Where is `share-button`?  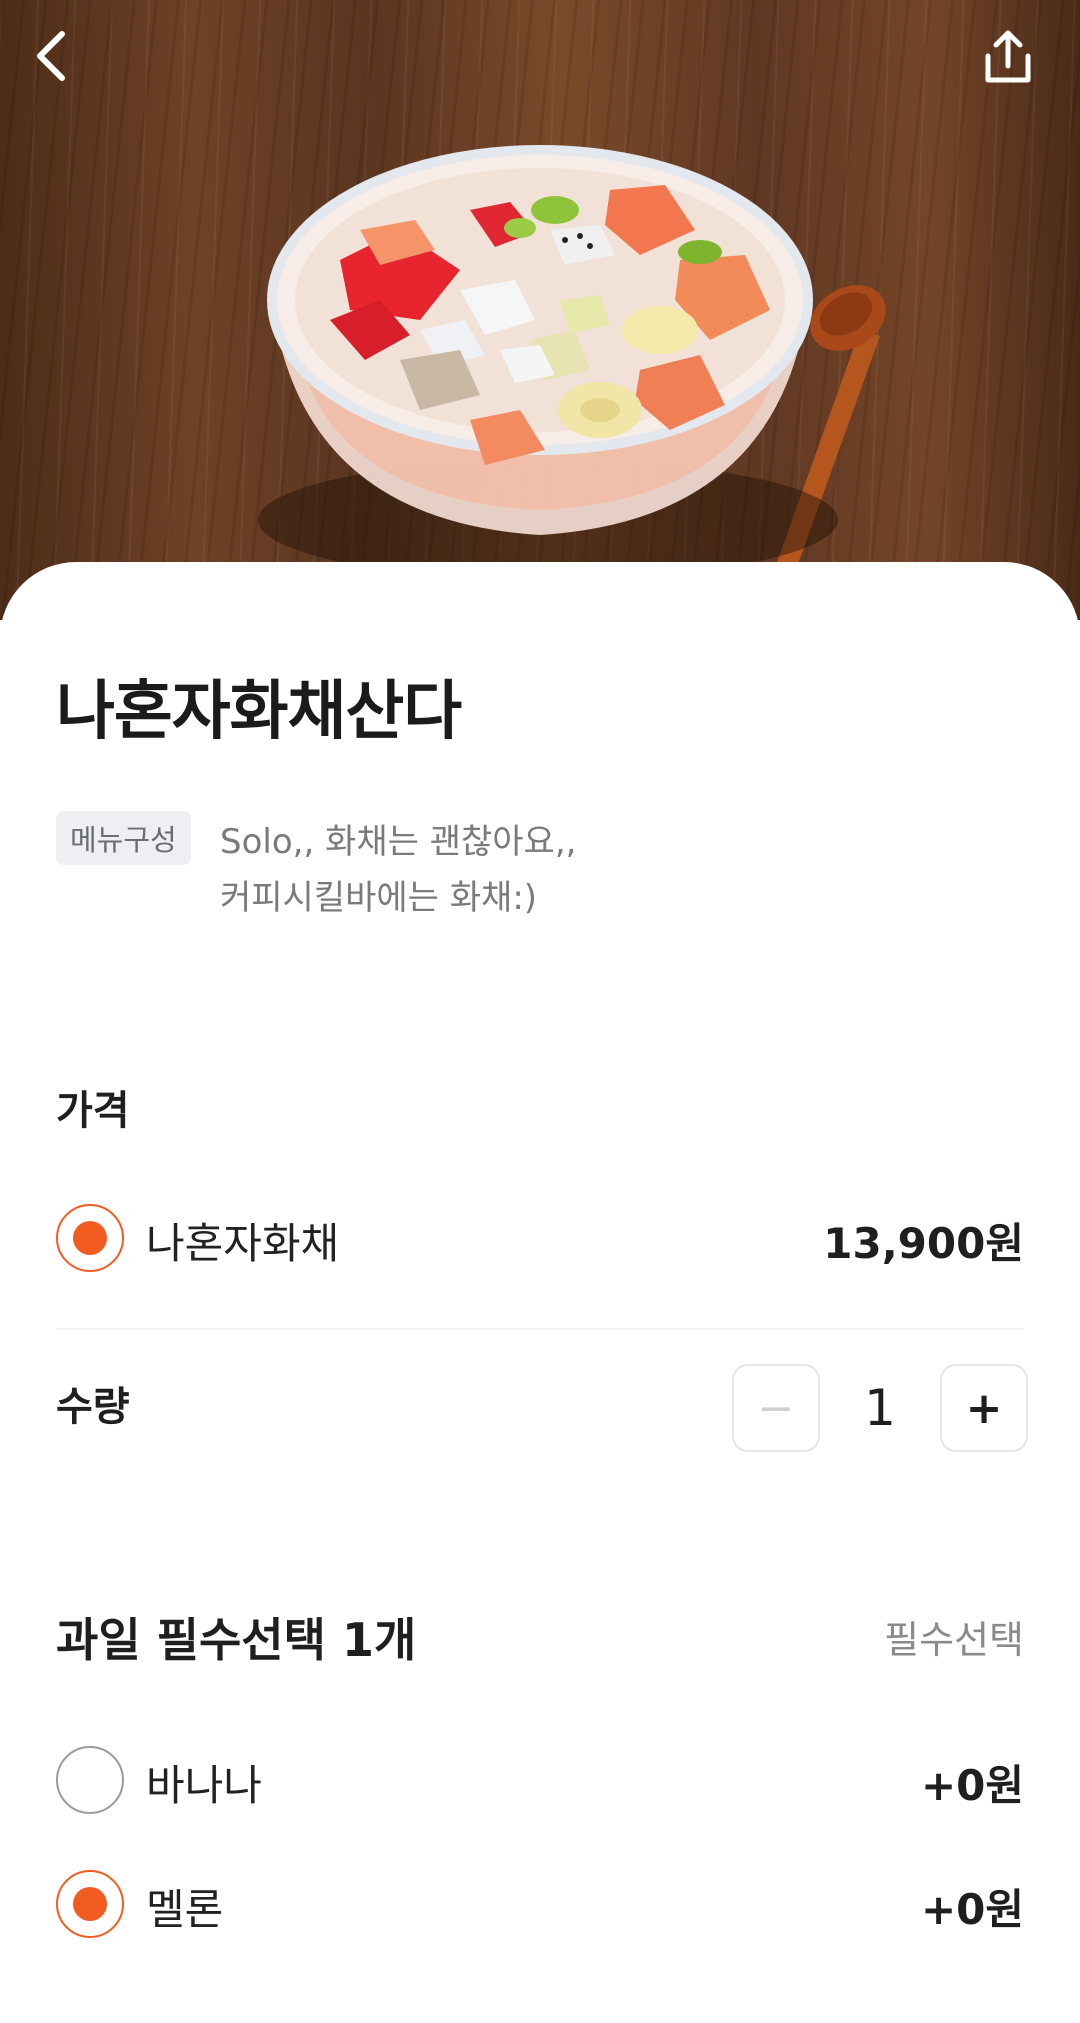
share-button is located at coordinates (1020, 70).